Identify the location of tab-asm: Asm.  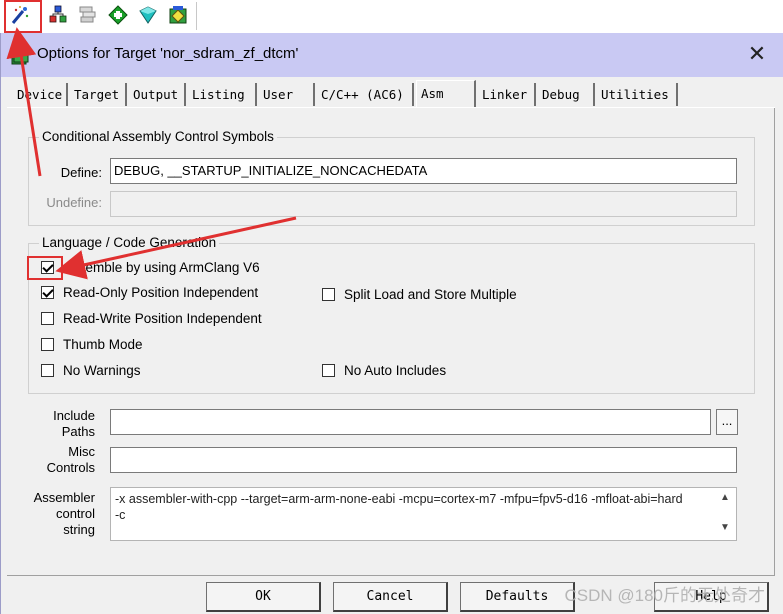
(446, 93).